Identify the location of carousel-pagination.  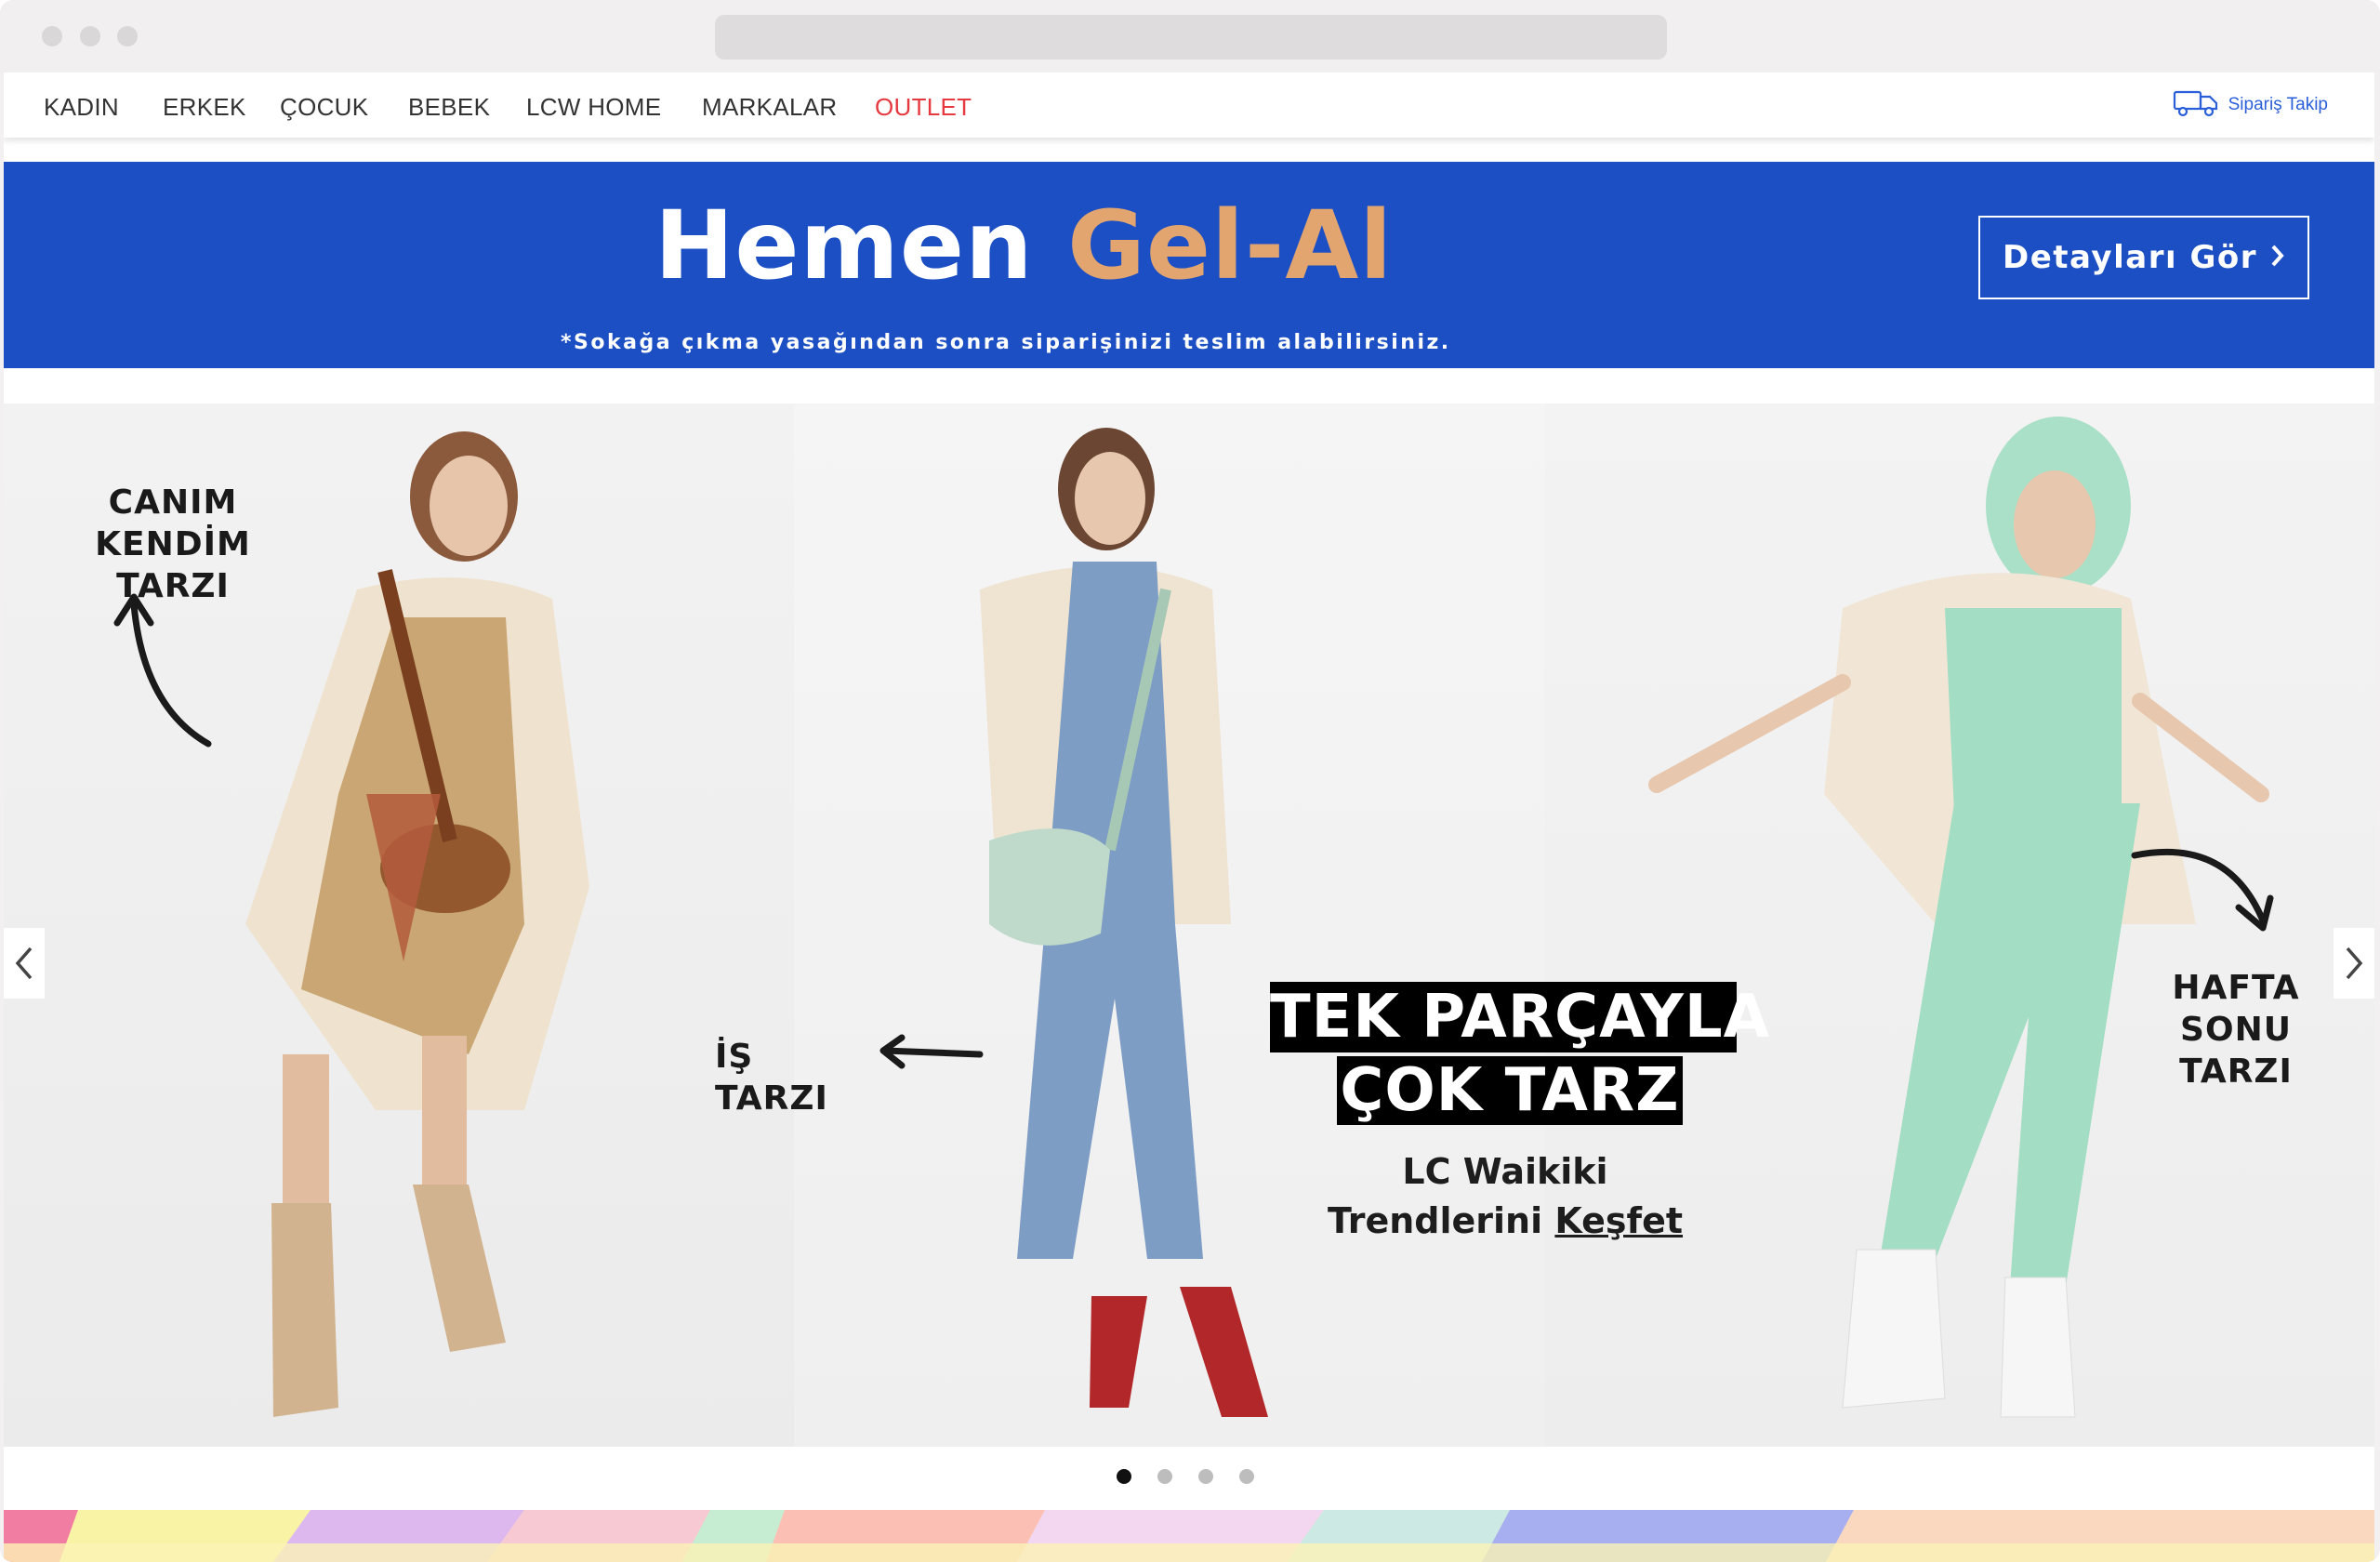
(1185, 1476).